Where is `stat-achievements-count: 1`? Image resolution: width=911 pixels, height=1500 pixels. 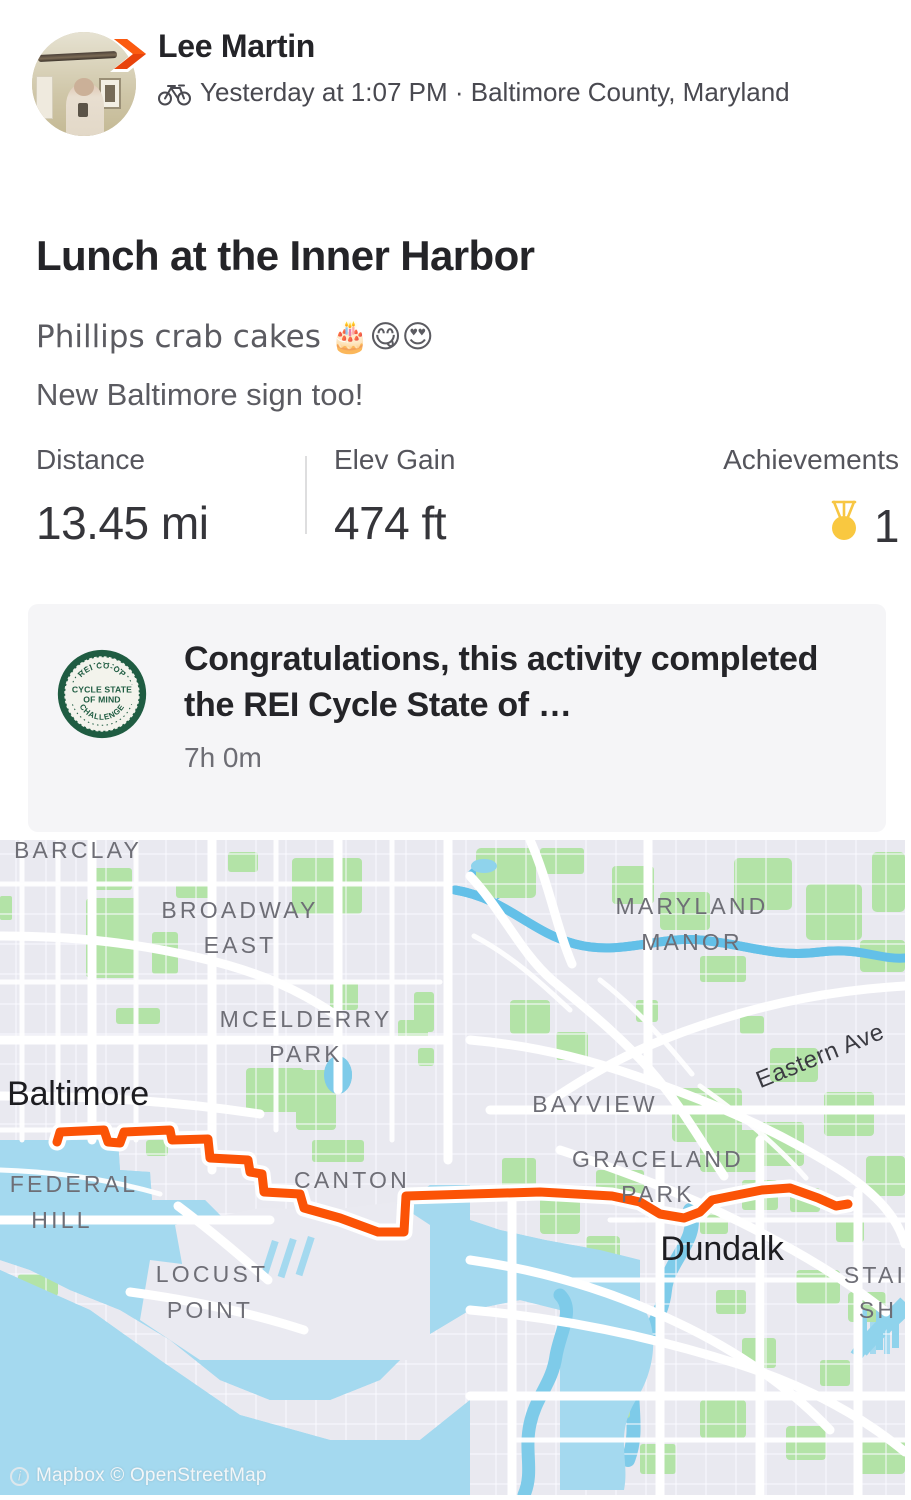
stat-achievements-count: 1 is located at coordinates (886, 525).